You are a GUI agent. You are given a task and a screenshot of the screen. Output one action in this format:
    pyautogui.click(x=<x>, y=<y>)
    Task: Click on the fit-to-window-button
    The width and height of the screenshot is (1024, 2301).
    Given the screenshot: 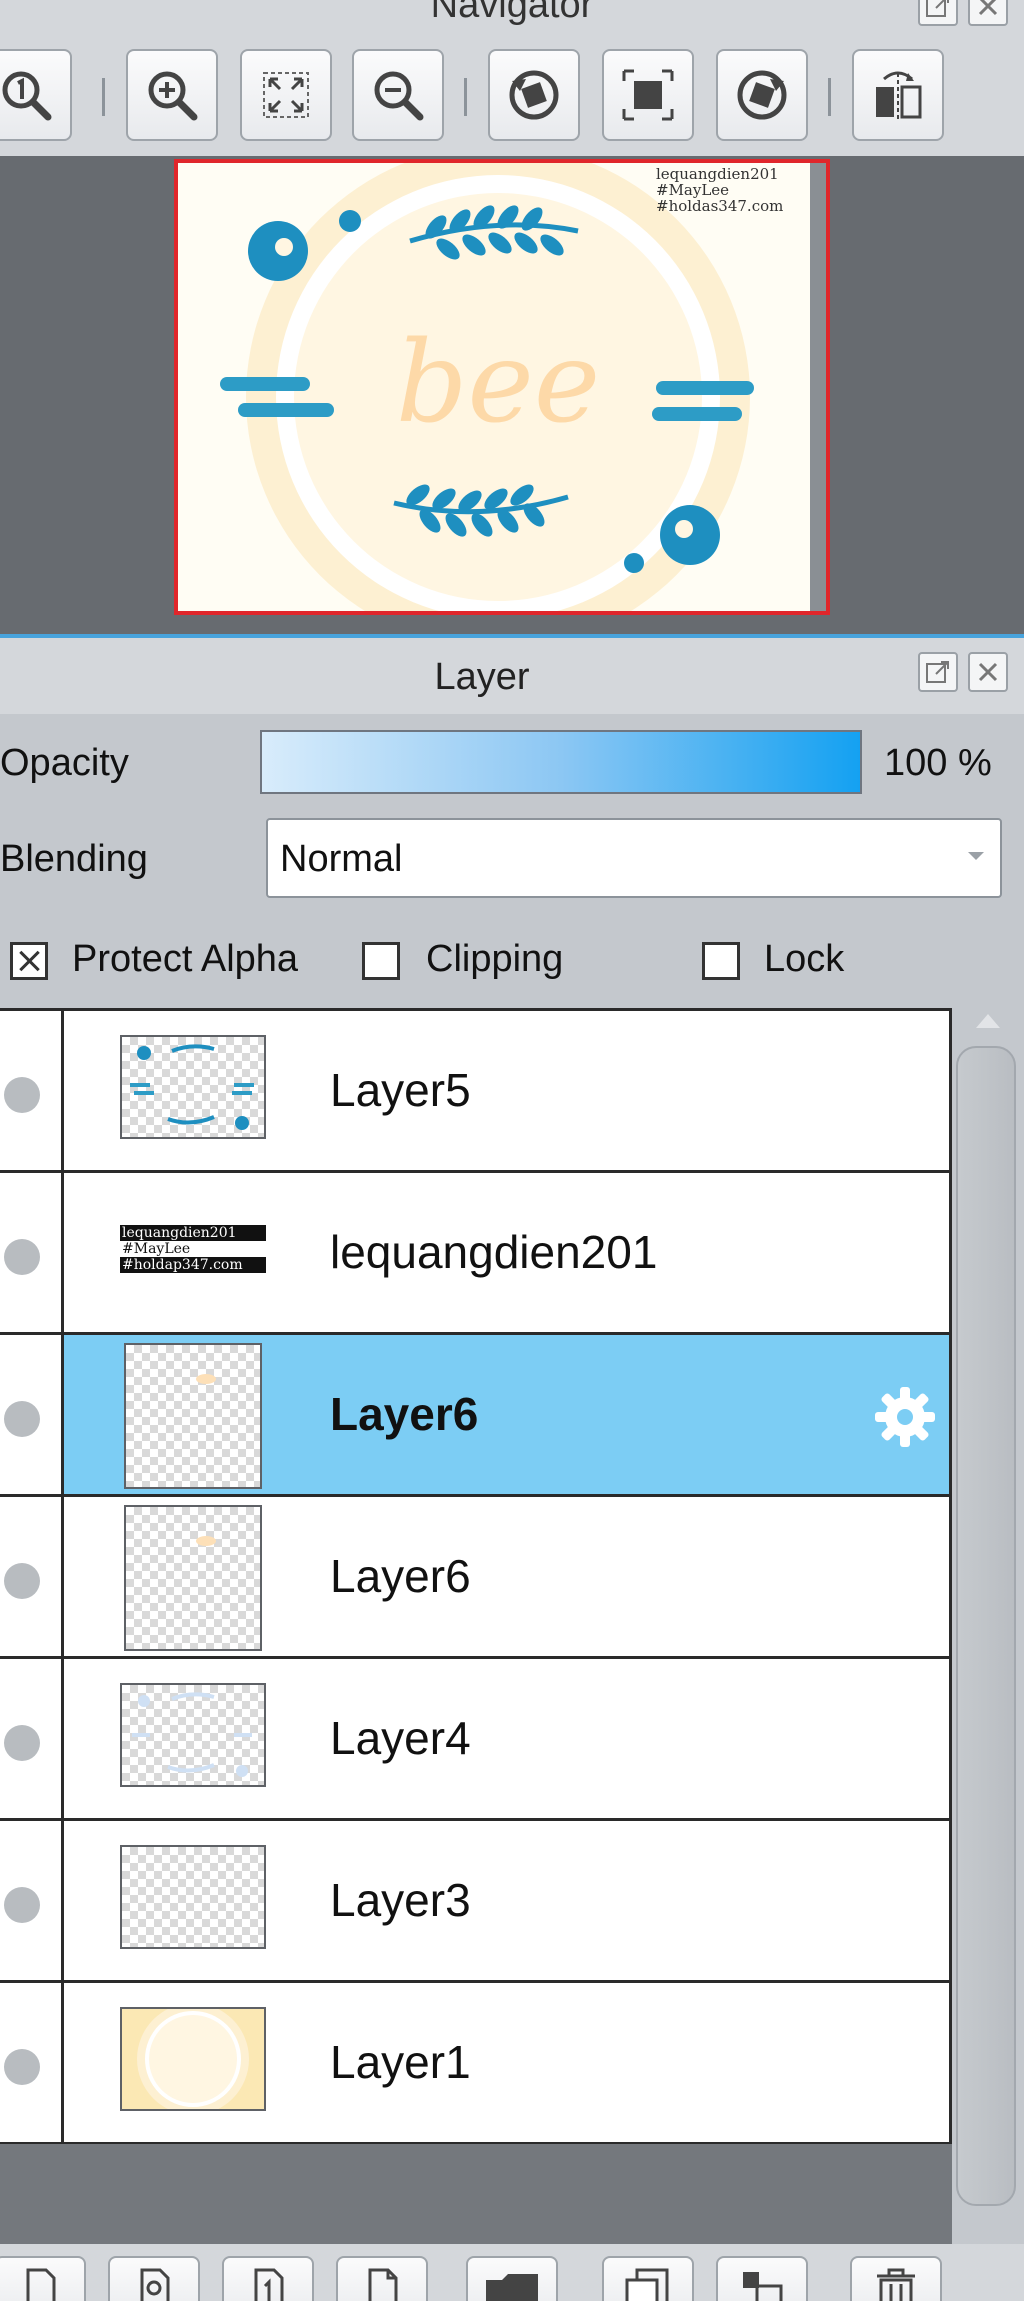 What is the action you would take?
    pyautogui.click(x=286, y=95)
    